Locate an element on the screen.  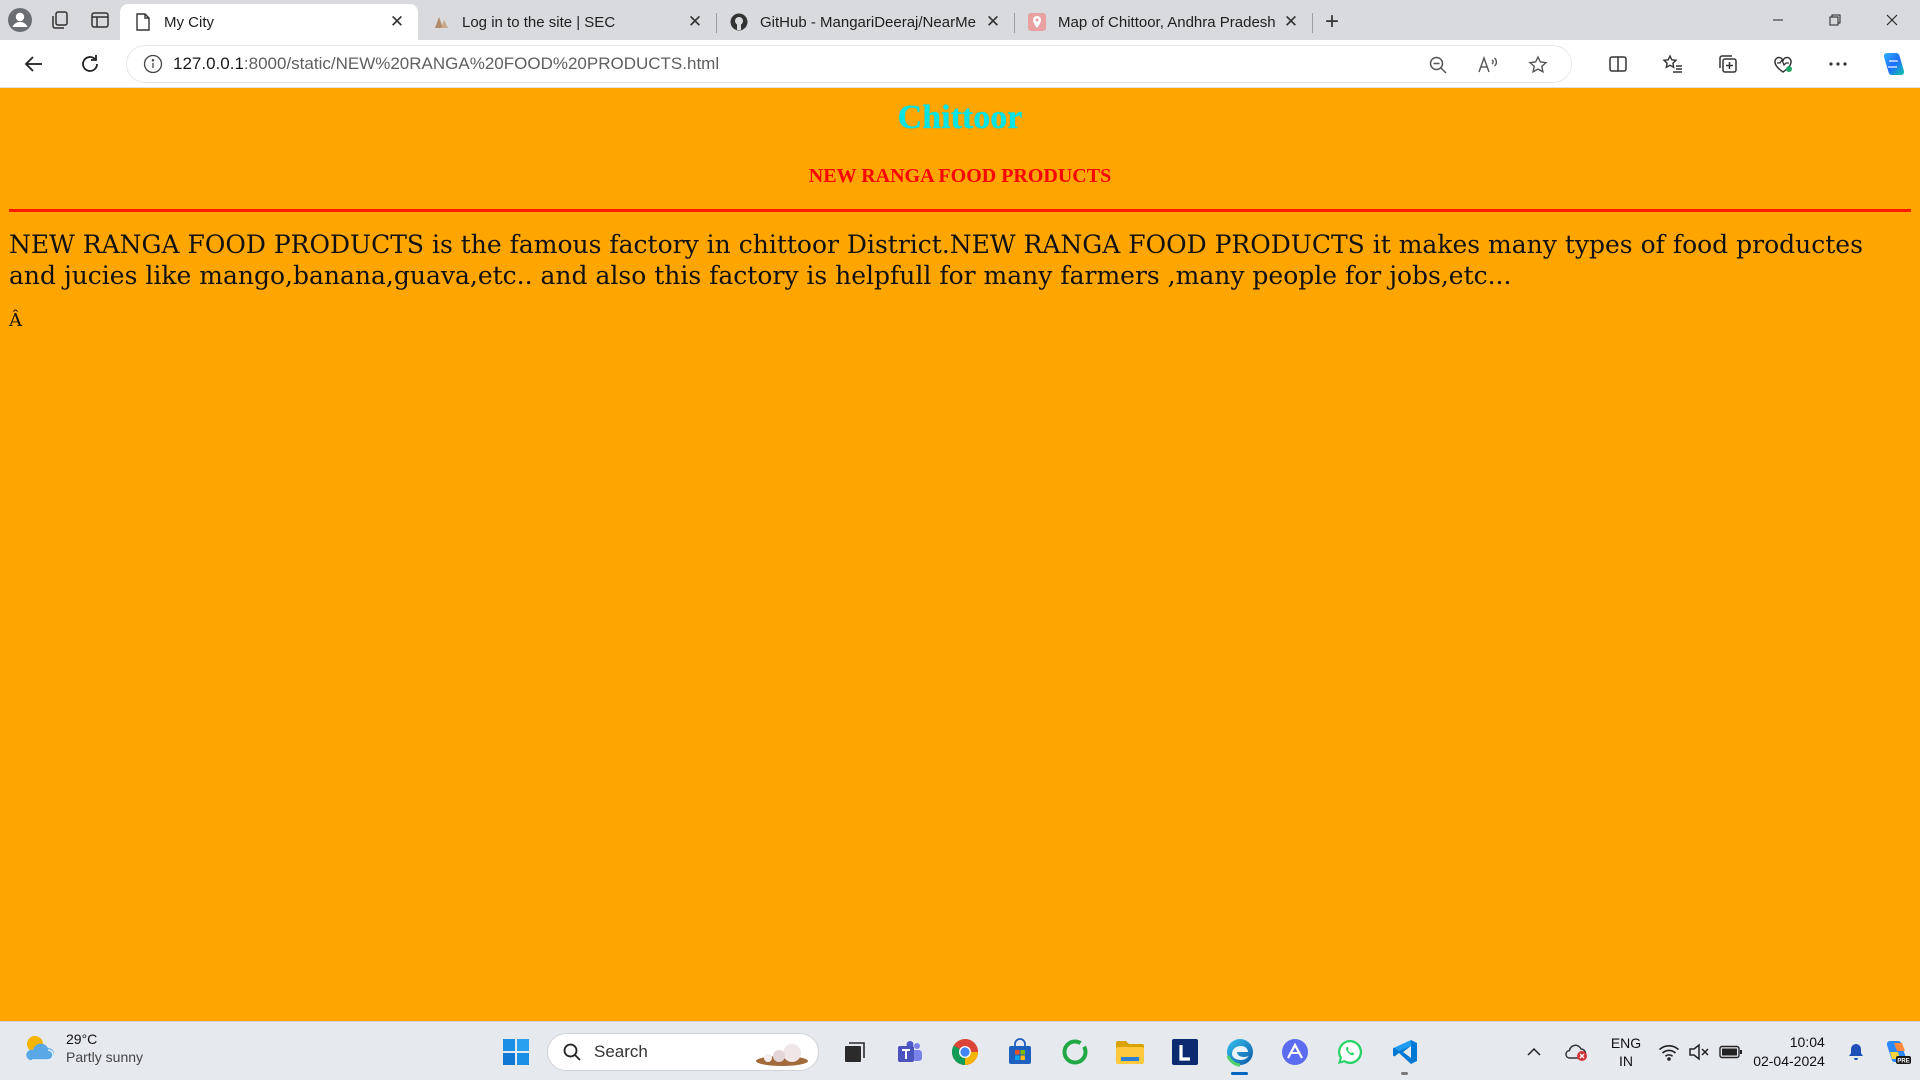
more-options-button is located at coordinates (1837, 64).